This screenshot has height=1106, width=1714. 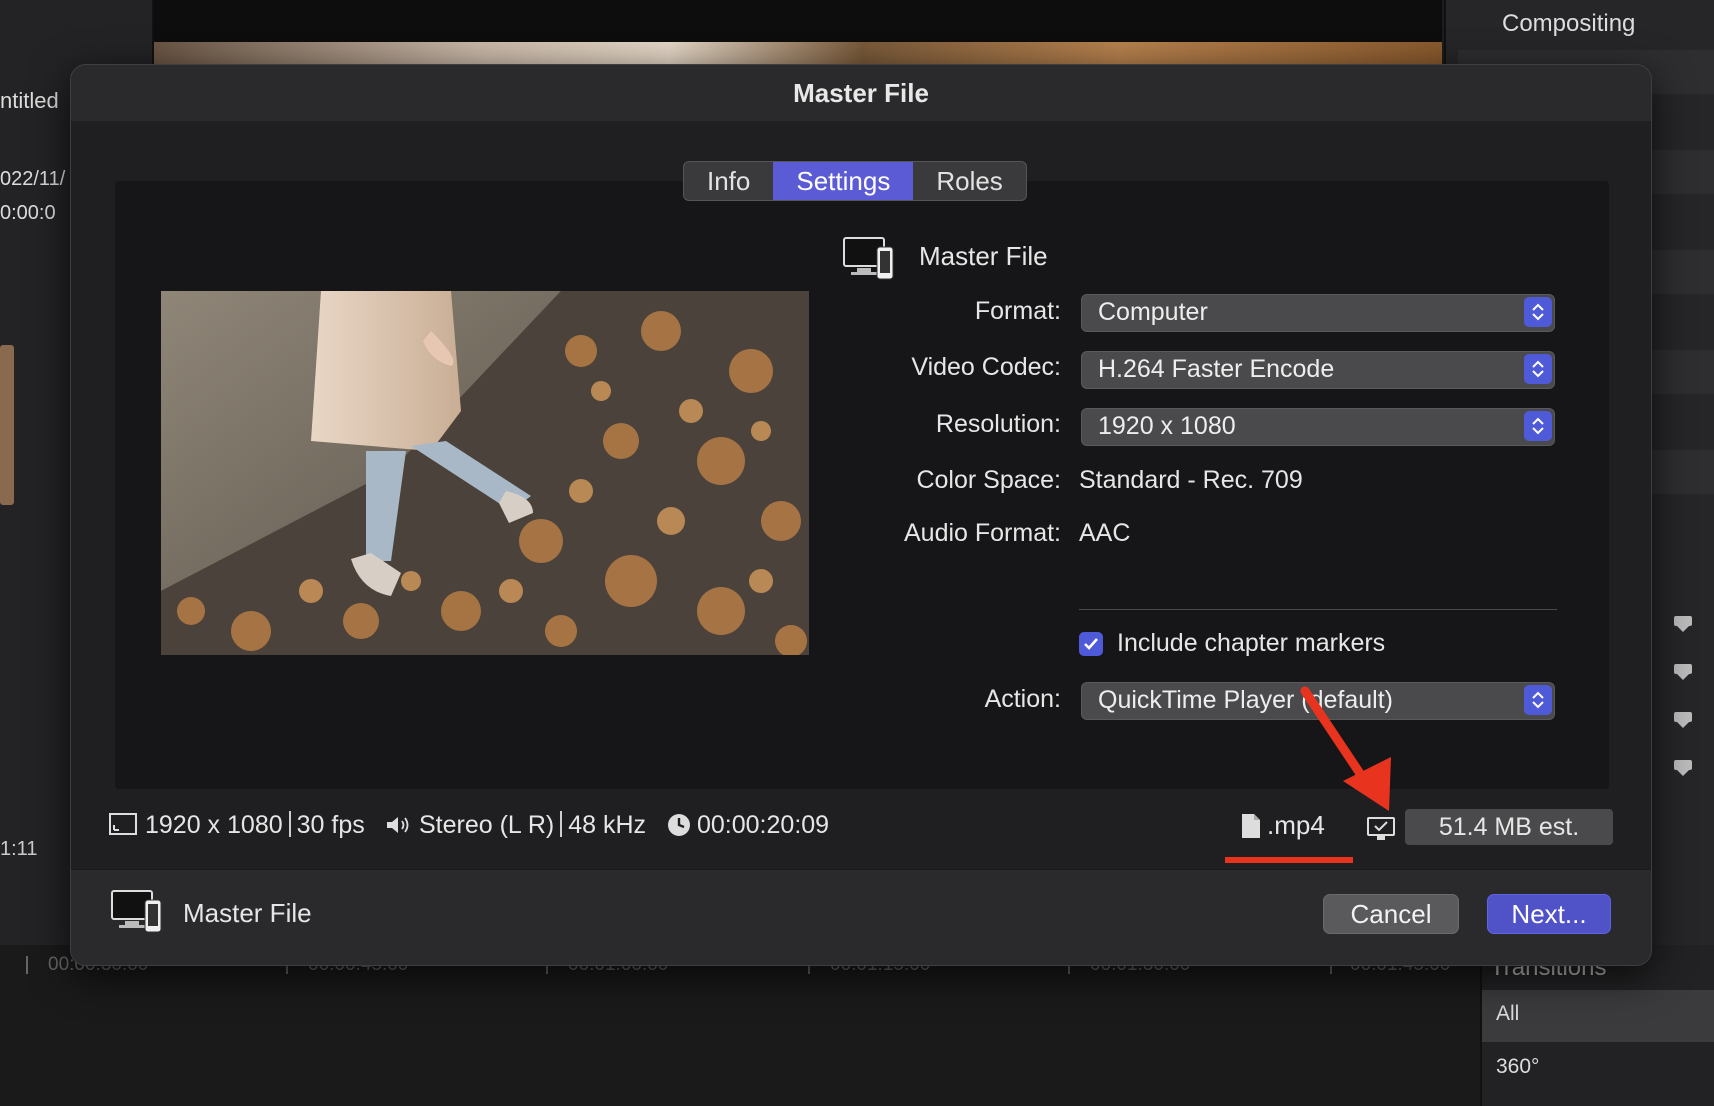 I want to click on video-codec-label: Video Codec:, so click(x=986, y=367).